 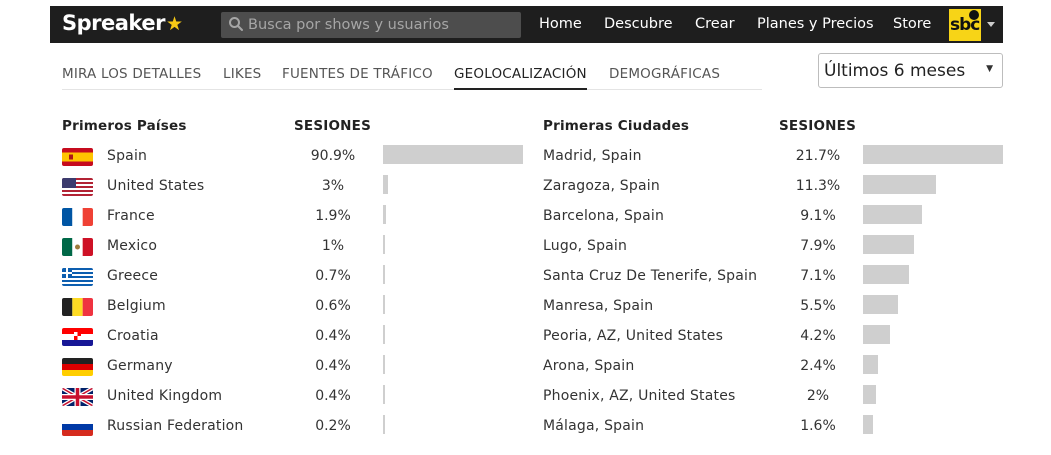 What do you see at coordinates (77, 187) in the screenshot?
I see `flag-us-icon` at bounding box center [77, 187].